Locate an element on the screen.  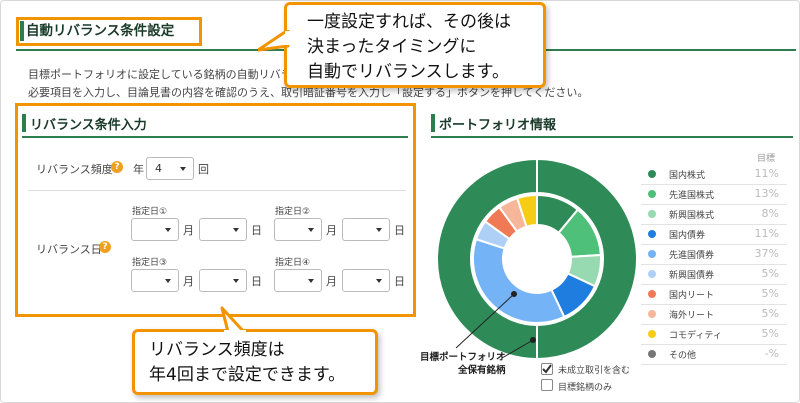
legend-name: 新興国債券 is located at coordinates (692, 276).